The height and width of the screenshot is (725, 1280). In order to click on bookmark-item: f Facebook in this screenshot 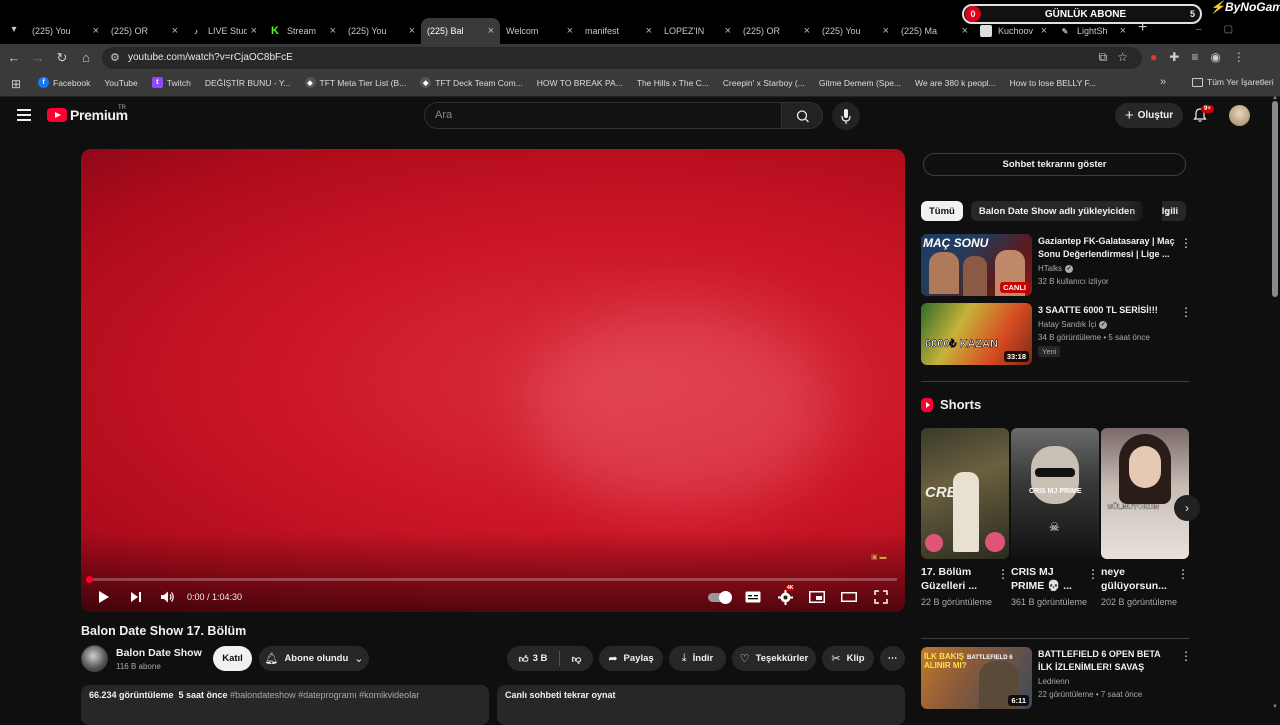, I will do `click(64, 82)`.